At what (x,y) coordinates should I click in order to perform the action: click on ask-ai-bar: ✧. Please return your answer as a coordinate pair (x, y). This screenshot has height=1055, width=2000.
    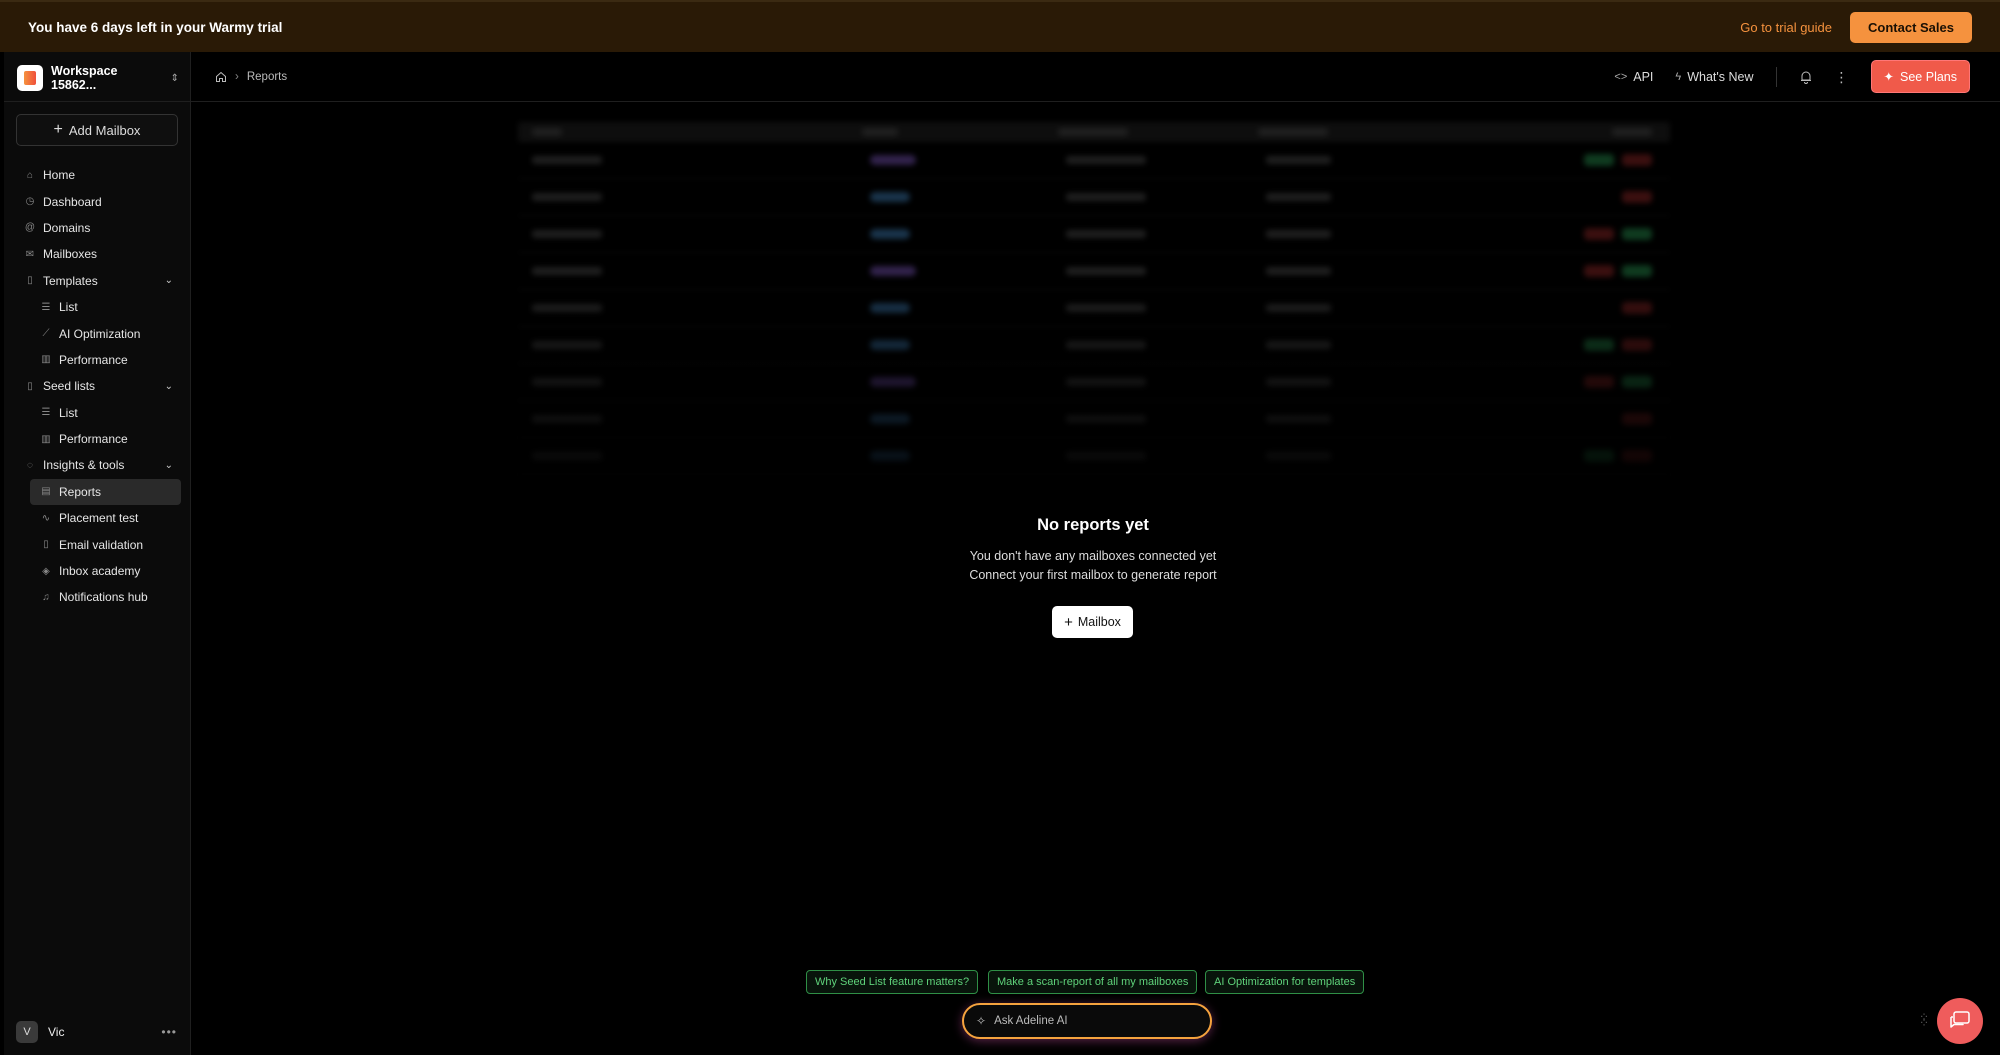
    Looking at the image, I should click on (1087, 1021).